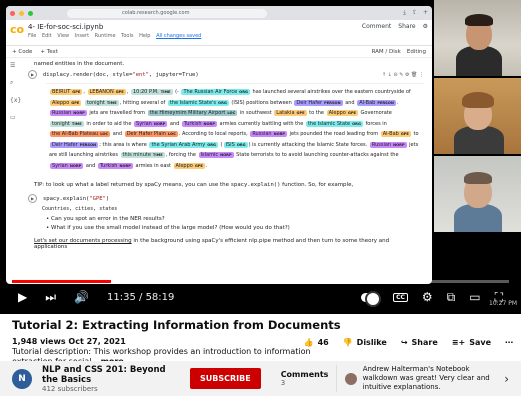 The width and height of the screenshot is (521, 396). What do you see at coordinates (215, 92) in the screenshot?
I see `entity-org: The Russian Air Force ORG` at bounding box center [215, 92].